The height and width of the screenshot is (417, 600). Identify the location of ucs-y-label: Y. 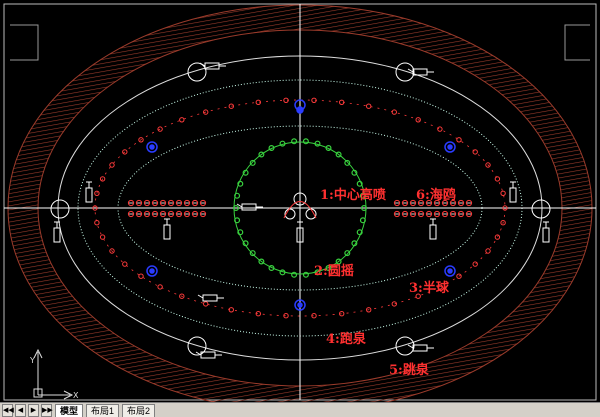
(32, 360).